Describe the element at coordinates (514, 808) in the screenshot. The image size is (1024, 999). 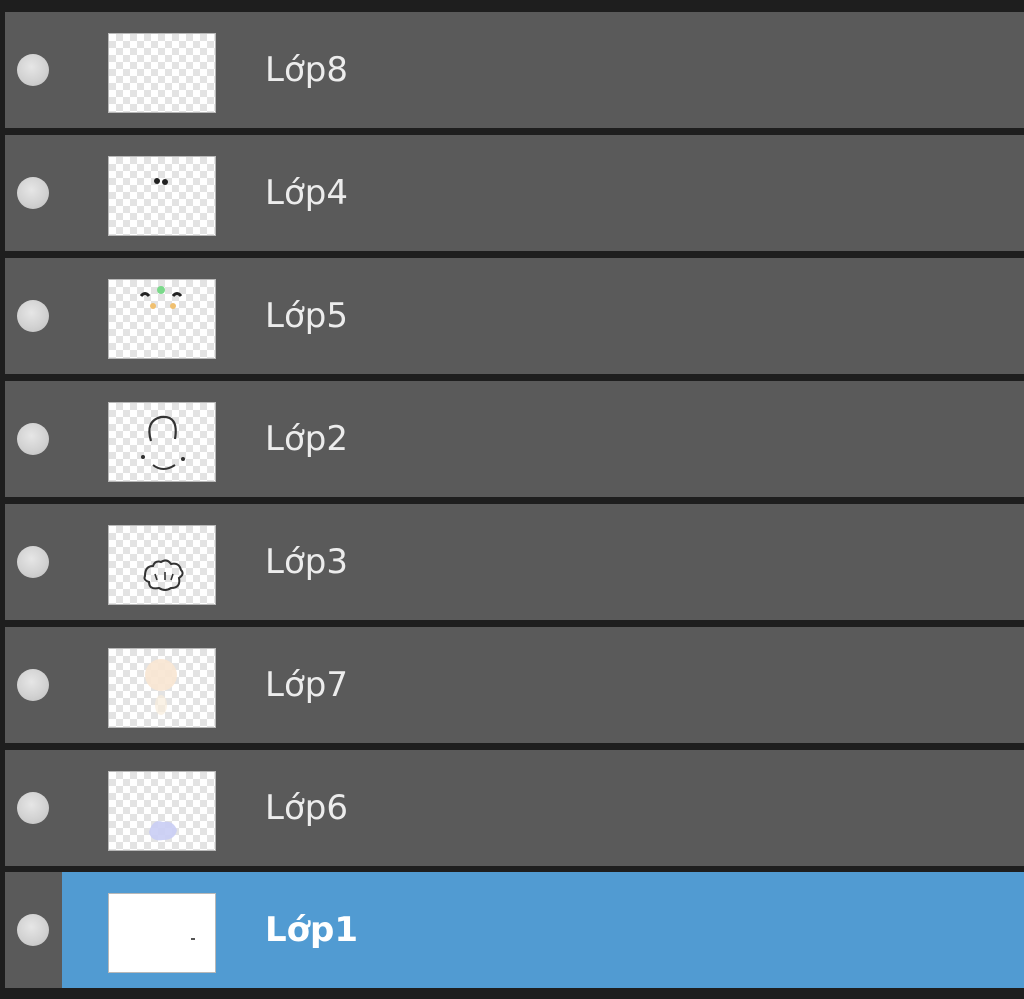
I see `layer-row-6: Lớp6` at that location.